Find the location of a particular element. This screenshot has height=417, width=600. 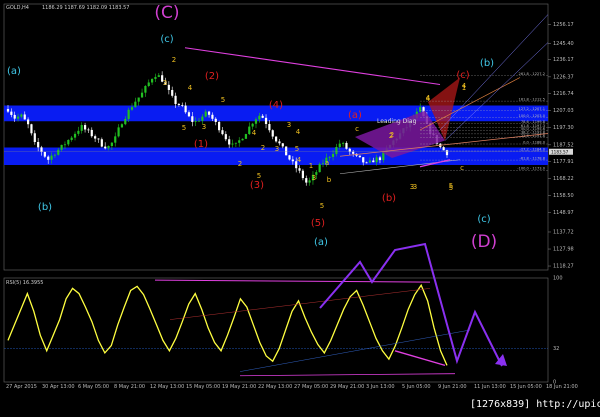

wave-label: (3) is located at coordinates (257, 185).